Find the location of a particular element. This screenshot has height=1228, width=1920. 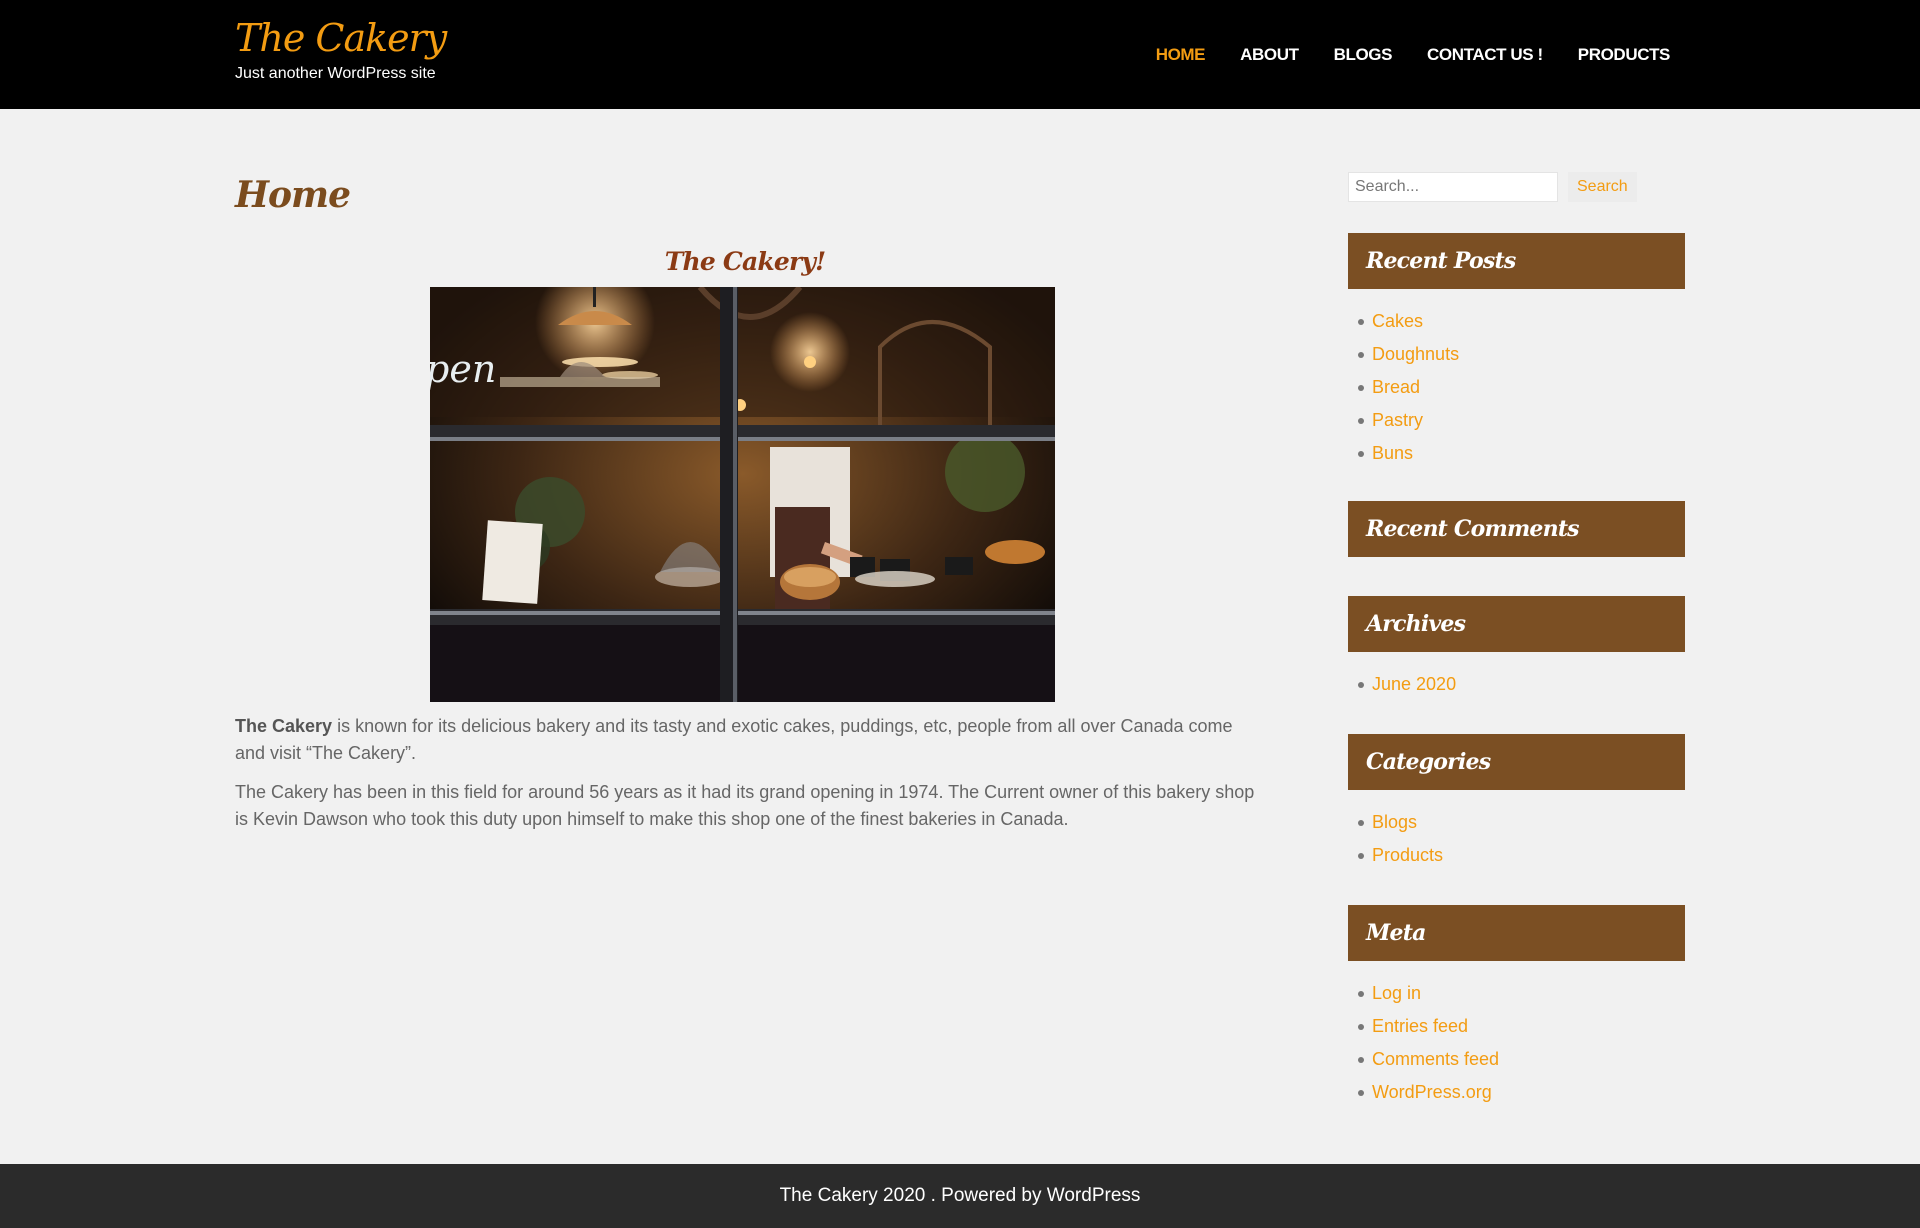

meta-link: Entries feed is located at coordinates (1420, 1026).